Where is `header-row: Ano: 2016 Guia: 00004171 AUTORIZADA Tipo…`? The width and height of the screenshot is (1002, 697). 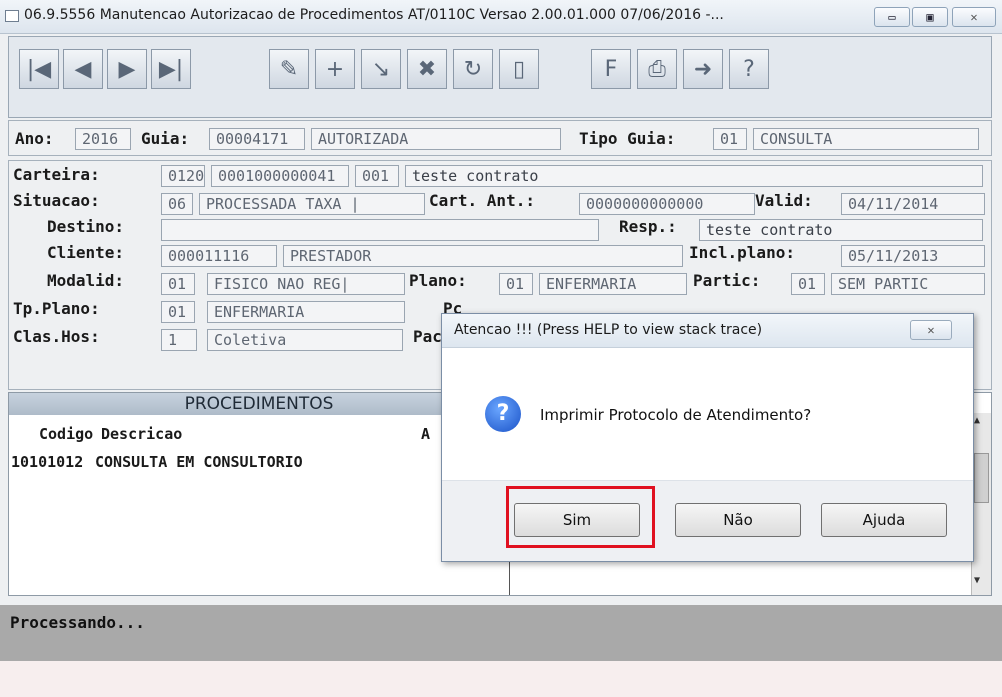 header-row: Ano: 2016 Guia: 00004171 AUTORIZADA Tipo… is located at coordinates (500, 138).